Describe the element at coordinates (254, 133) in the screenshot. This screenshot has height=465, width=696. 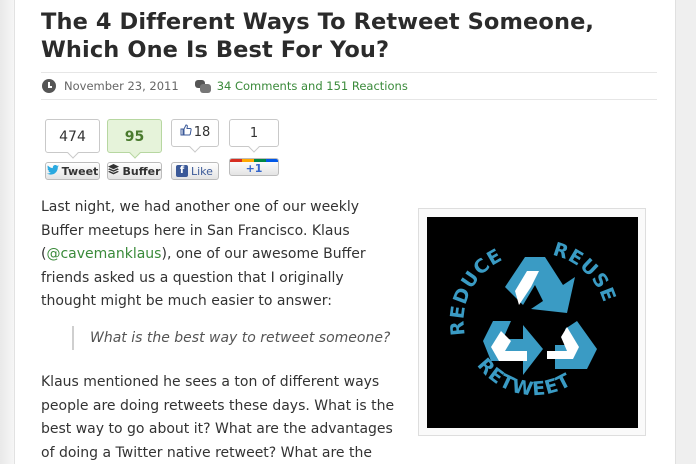
I see `plusone-count: 1` at that location.